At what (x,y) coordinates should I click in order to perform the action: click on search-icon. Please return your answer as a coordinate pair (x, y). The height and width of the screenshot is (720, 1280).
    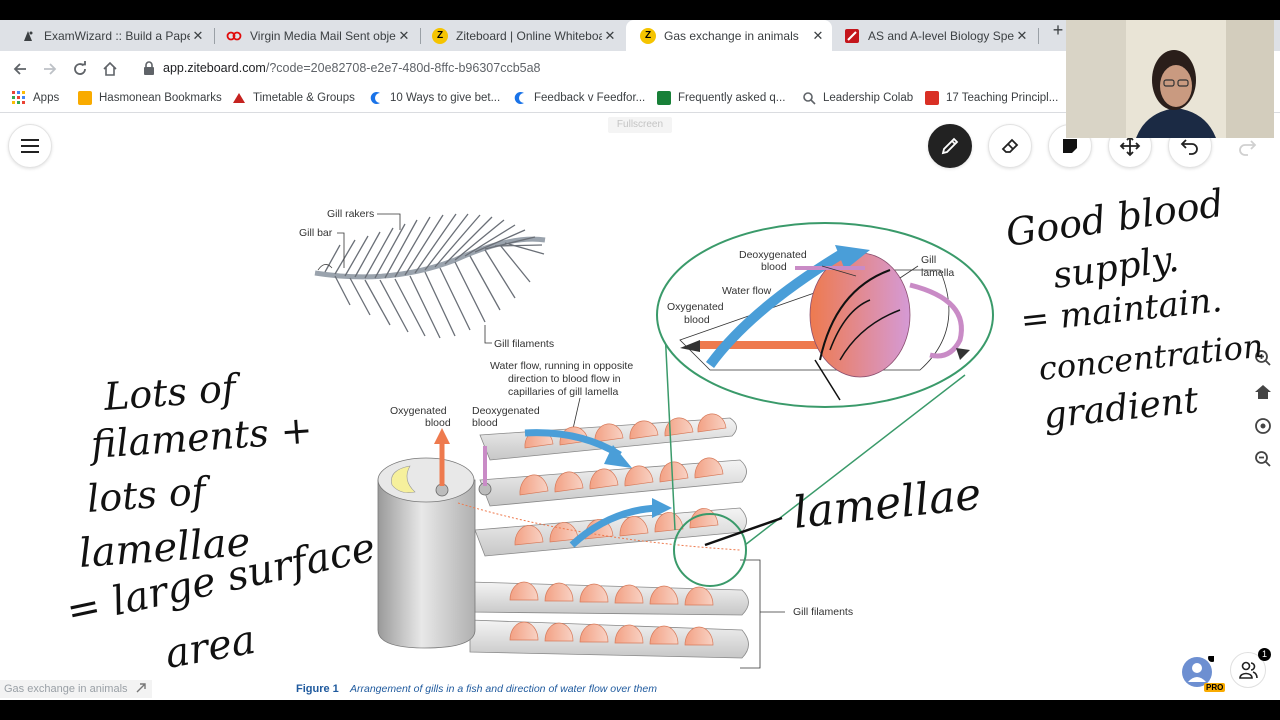
    Looking at the image, I should click on (809, 98).